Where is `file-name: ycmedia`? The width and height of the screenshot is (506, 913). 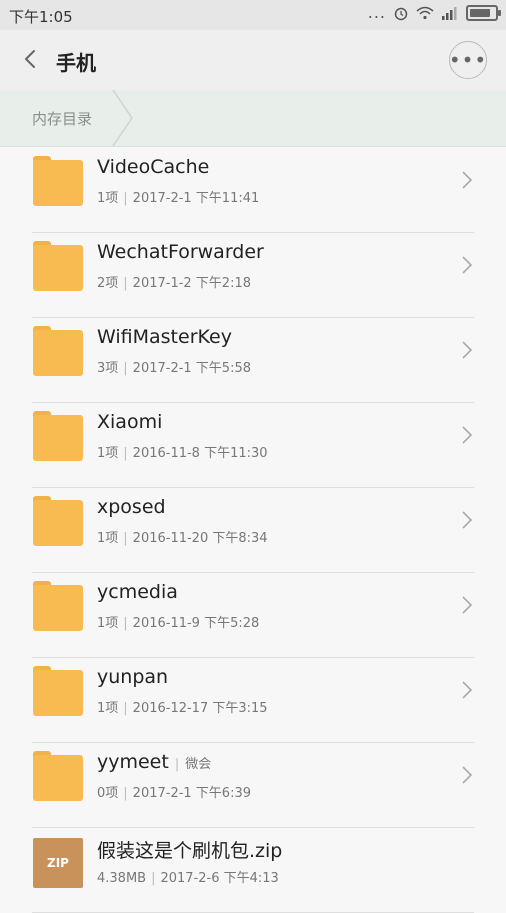 file-name: ycmedia is located at coordinates (137, 592).